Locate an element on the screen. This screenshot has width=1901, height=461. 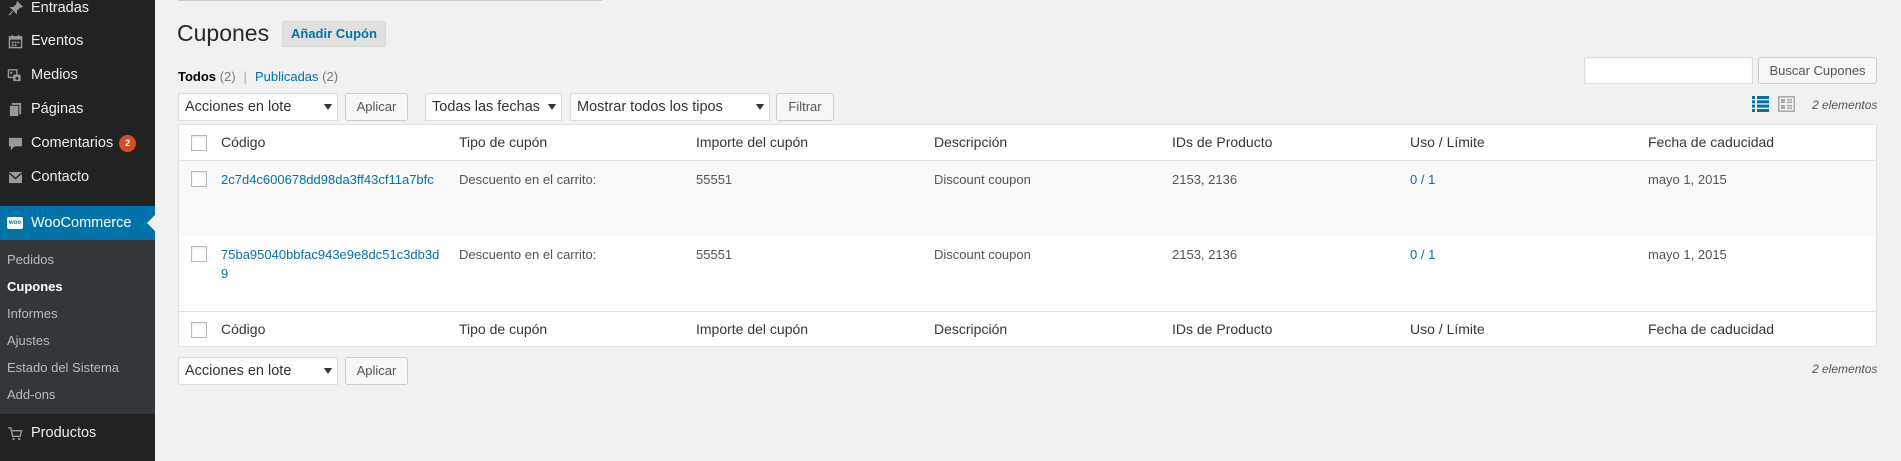
menu-label: Eventos is located at coordinates (57, 41).